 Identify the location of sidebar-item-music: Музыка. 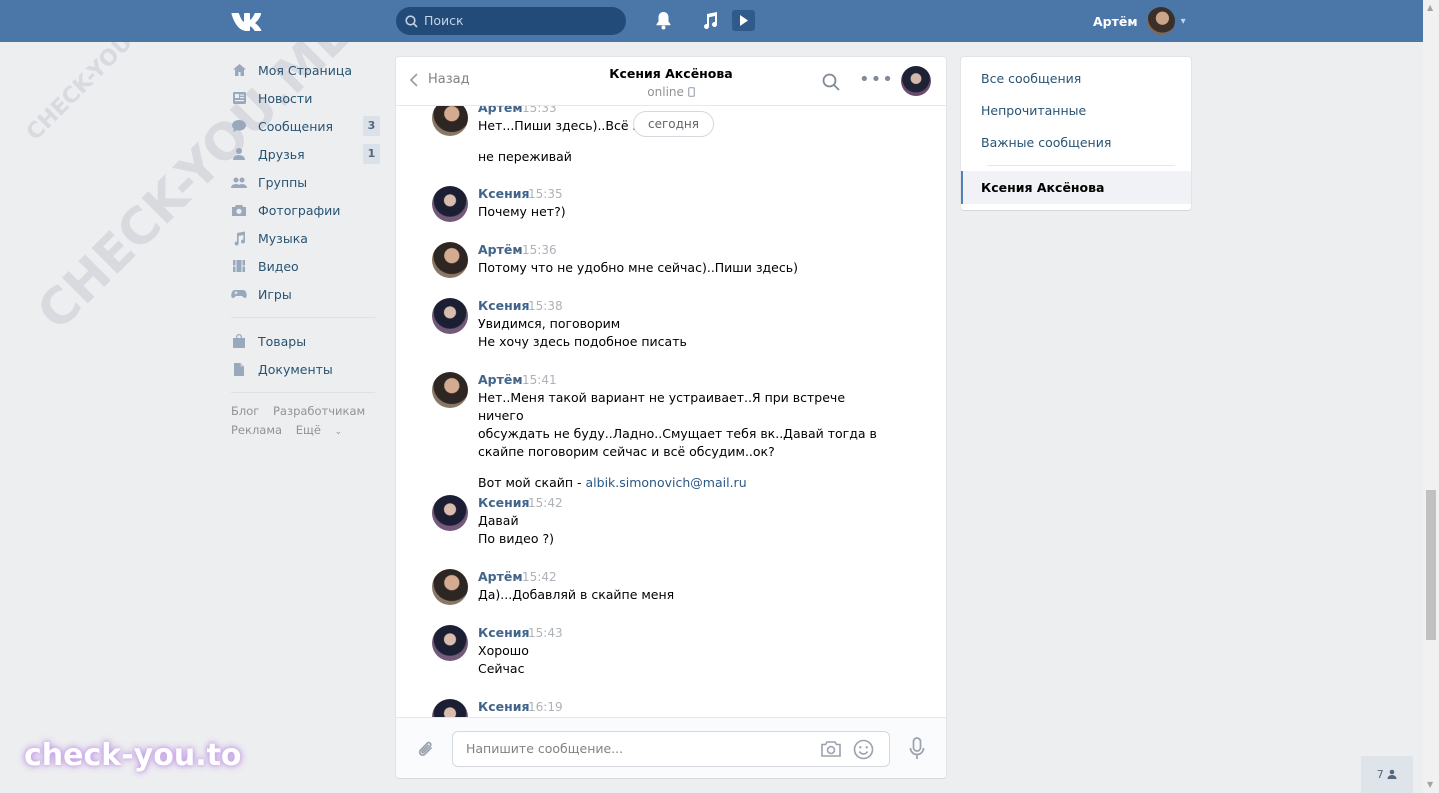
(306, 238).